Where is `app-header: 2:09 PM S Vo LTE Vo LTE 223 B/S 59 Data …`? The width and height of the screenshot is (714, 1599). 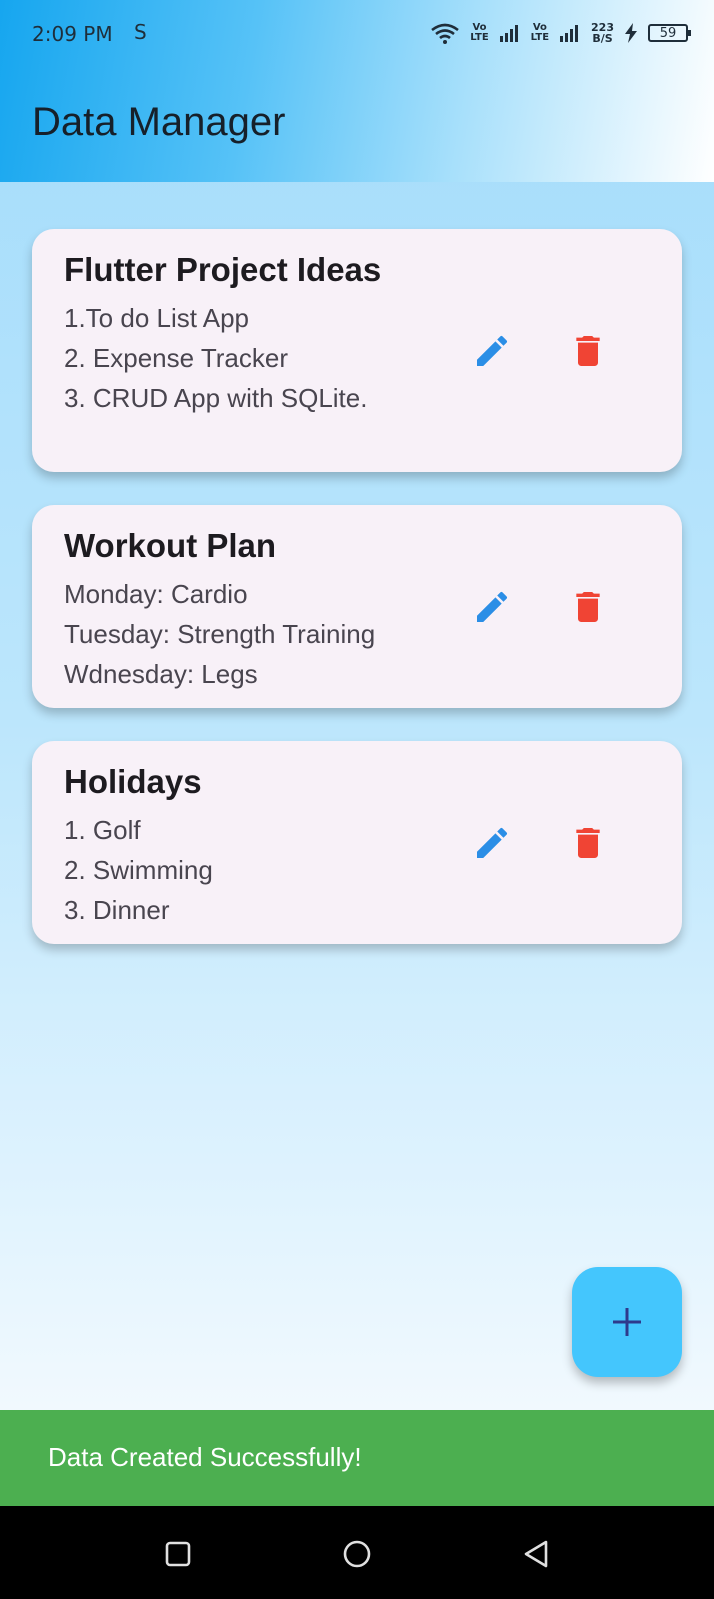
app-header: 2:09 PM S Vo LTE Vo LTE 223 B/S 59 Data … is located at coordinates (357, 91).